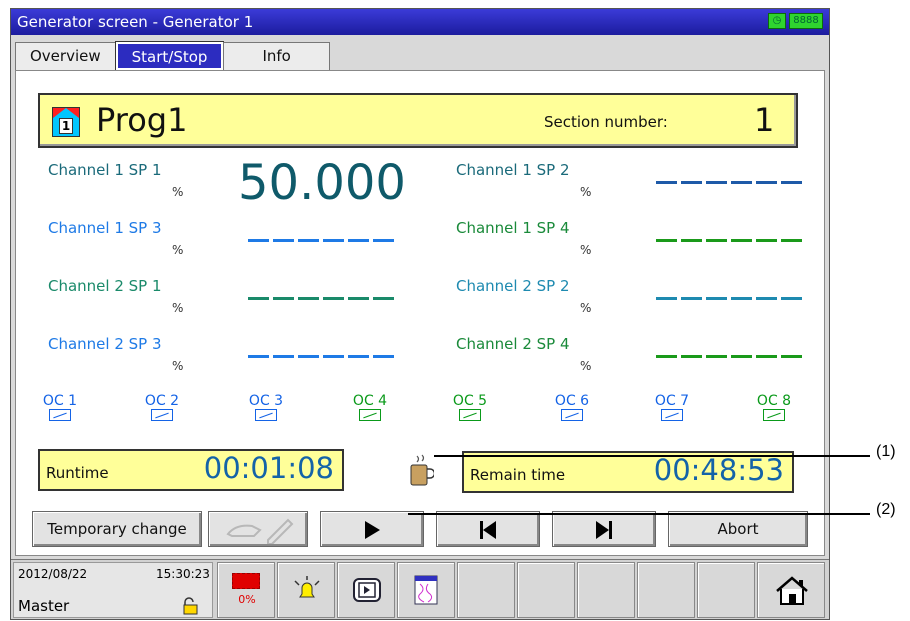 The height and width of the screenshot is (621, 910). I want to click on coffee-cup-icon, so click(422, 470).